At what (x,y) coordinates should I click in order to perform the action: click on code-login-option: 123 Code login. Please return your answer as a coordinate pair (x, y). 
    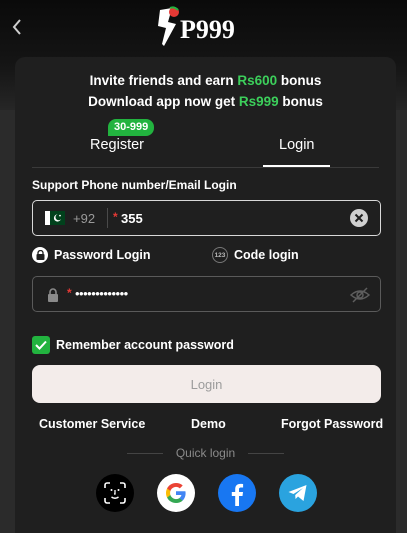
    Looking at the image, I should click on (255, 255).